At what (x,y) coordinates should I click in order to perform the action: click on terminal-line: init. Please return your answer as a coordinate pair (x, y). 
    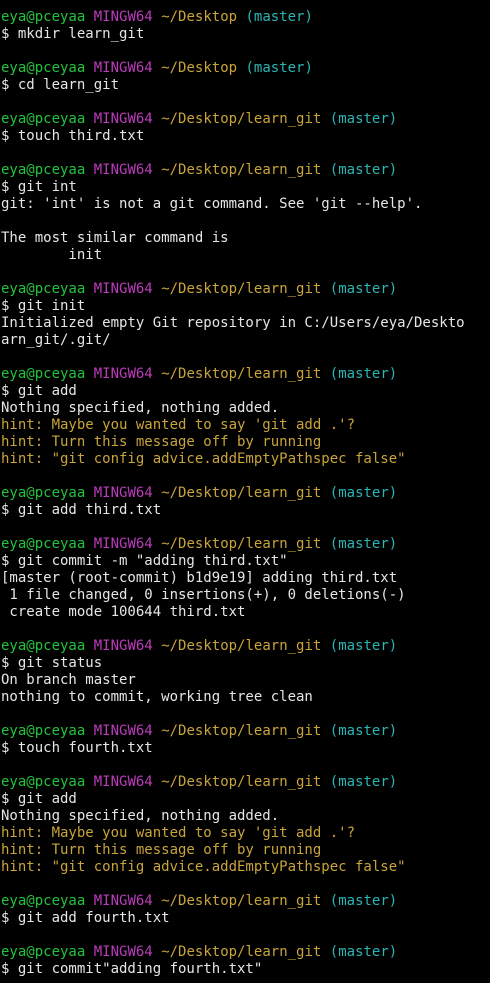
    Looking at the image, I should click on (245, 255).